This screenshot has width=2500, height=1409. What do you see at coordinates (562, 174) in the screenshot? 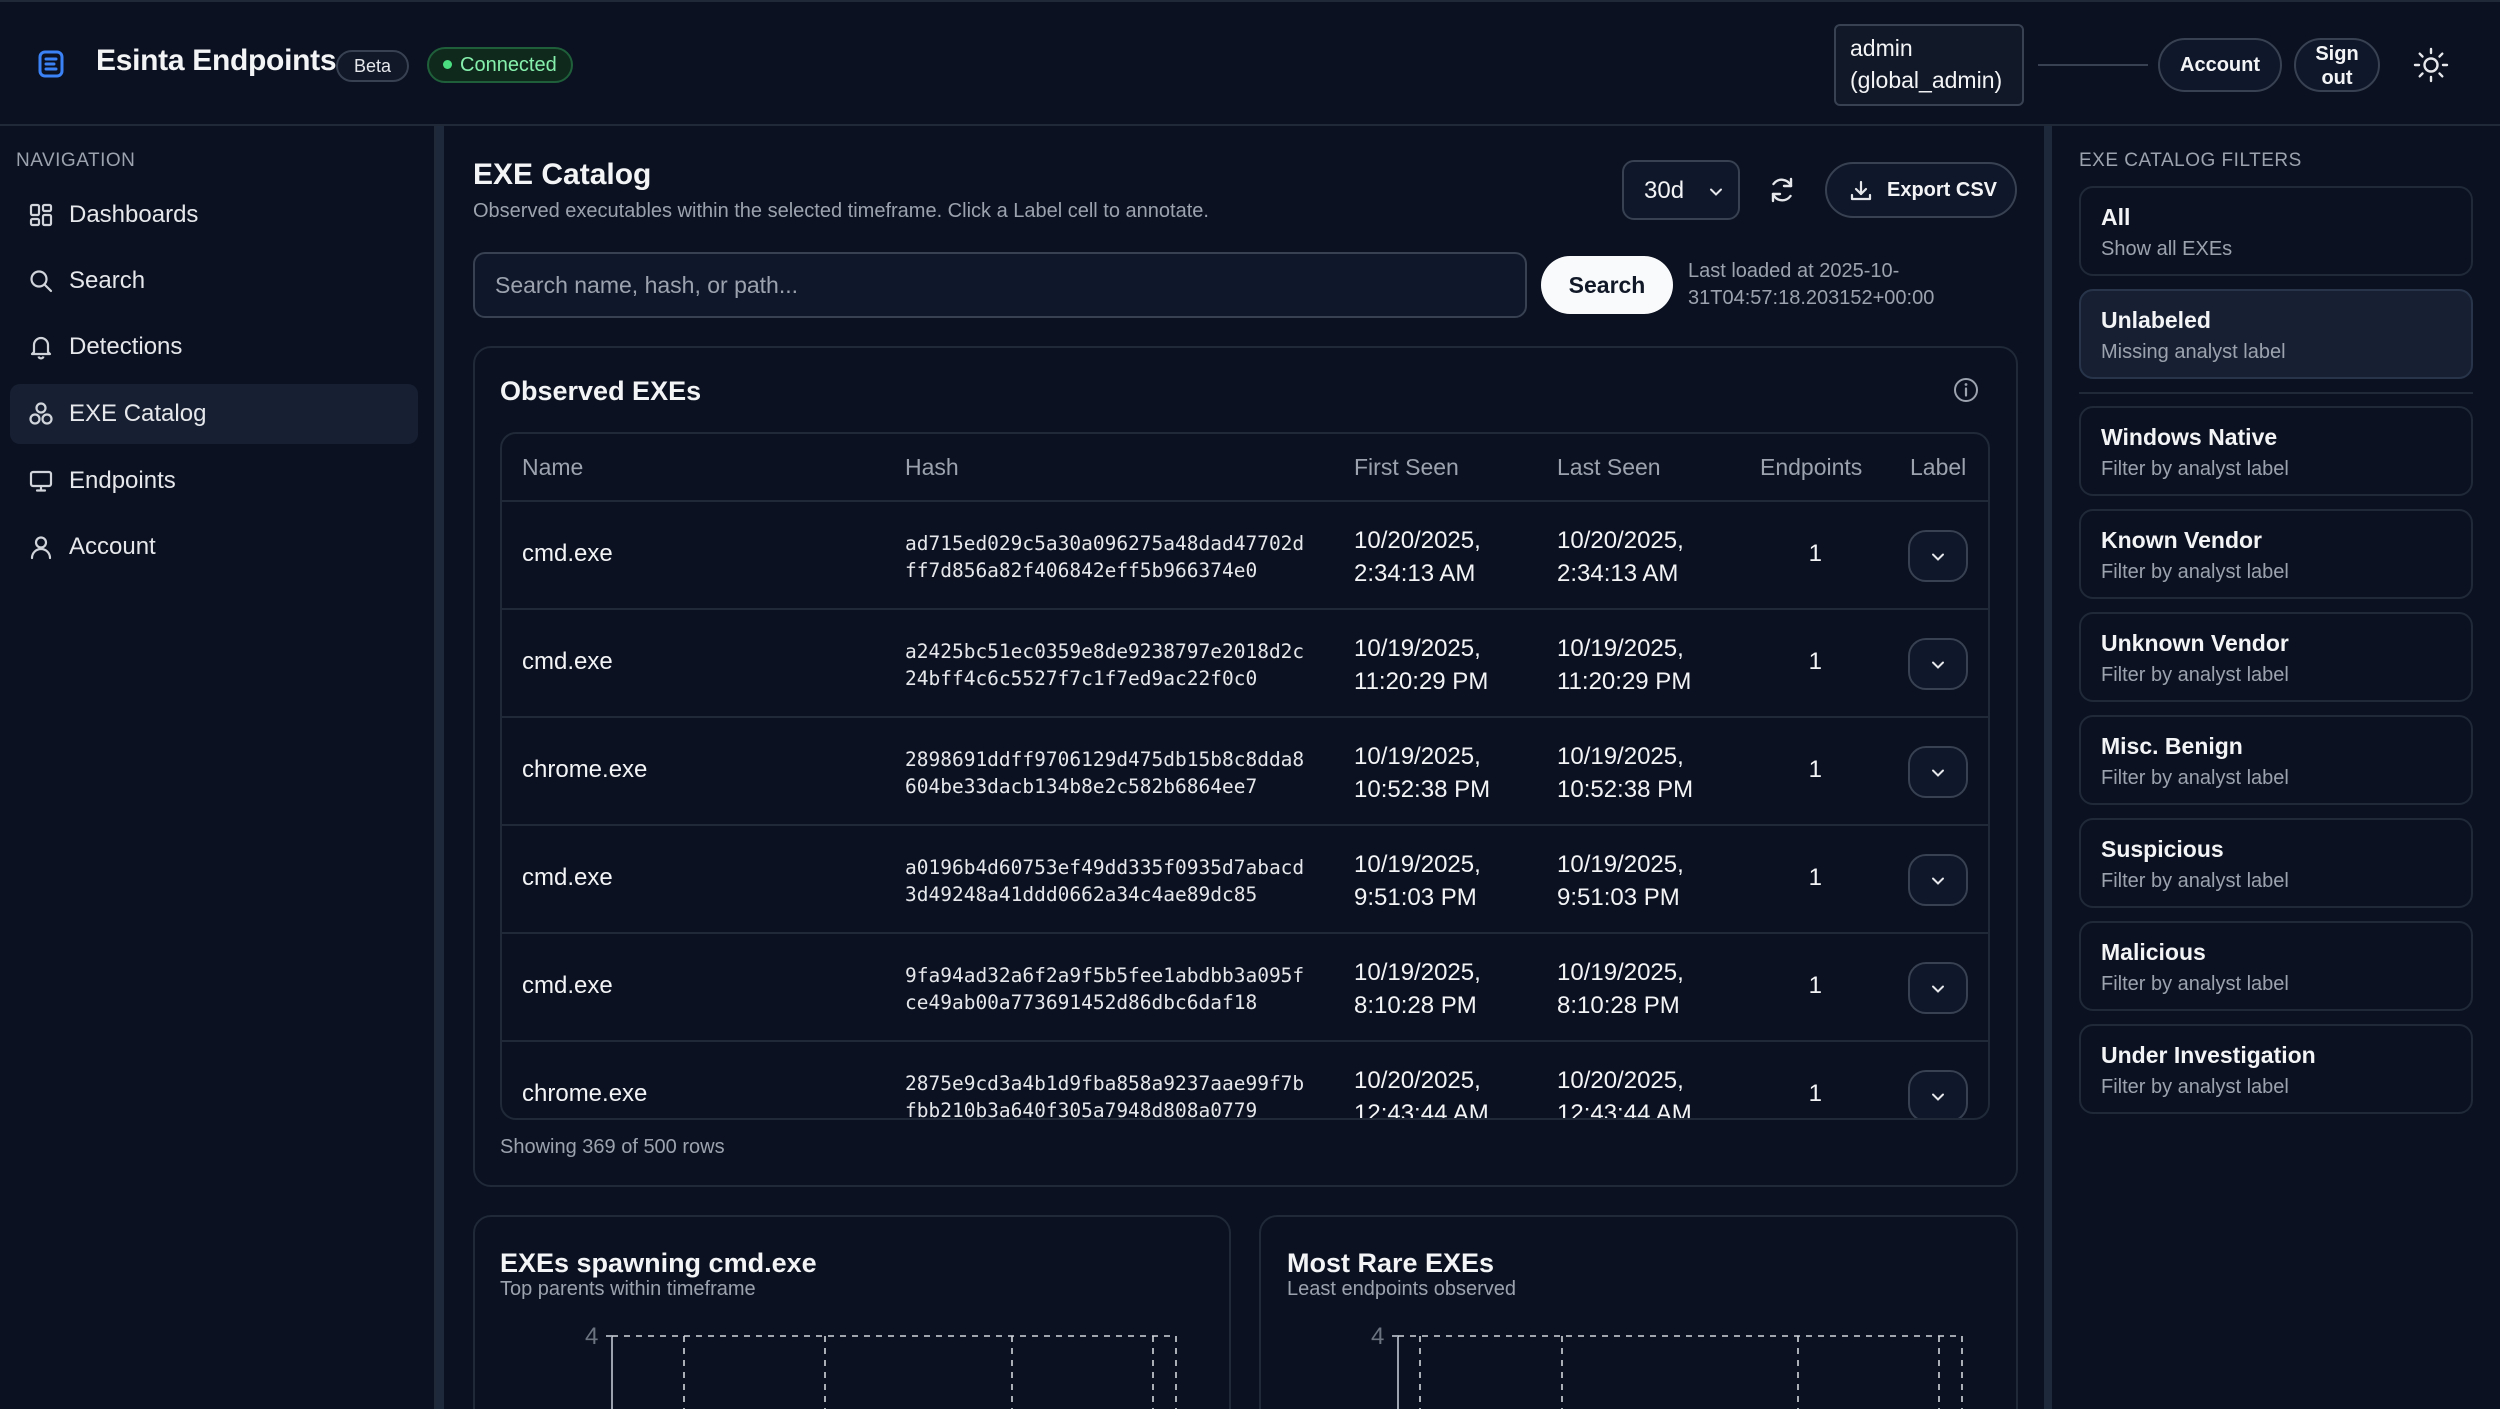
I see `page-title: EXE Catalog` at bounding box center [562, 174].